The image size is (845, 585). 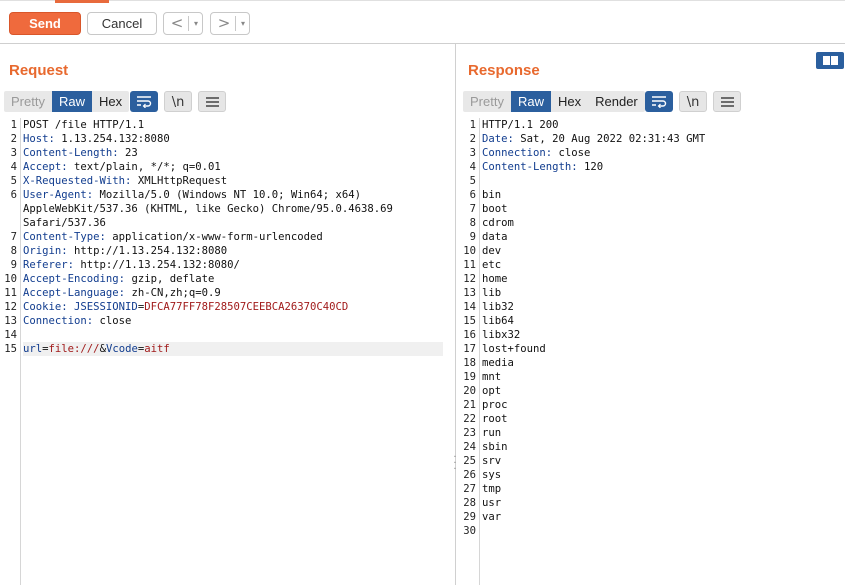 I want to click on line-text: data, so click(x=495, y=237).